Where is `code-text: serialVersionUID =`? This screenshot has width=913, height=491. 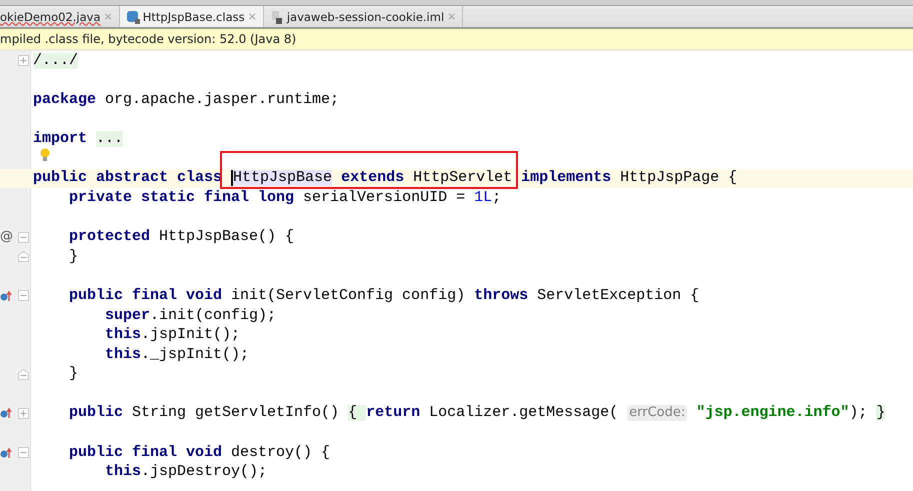
code-text: serialVersionUID = is located at coordinates (384, 198).